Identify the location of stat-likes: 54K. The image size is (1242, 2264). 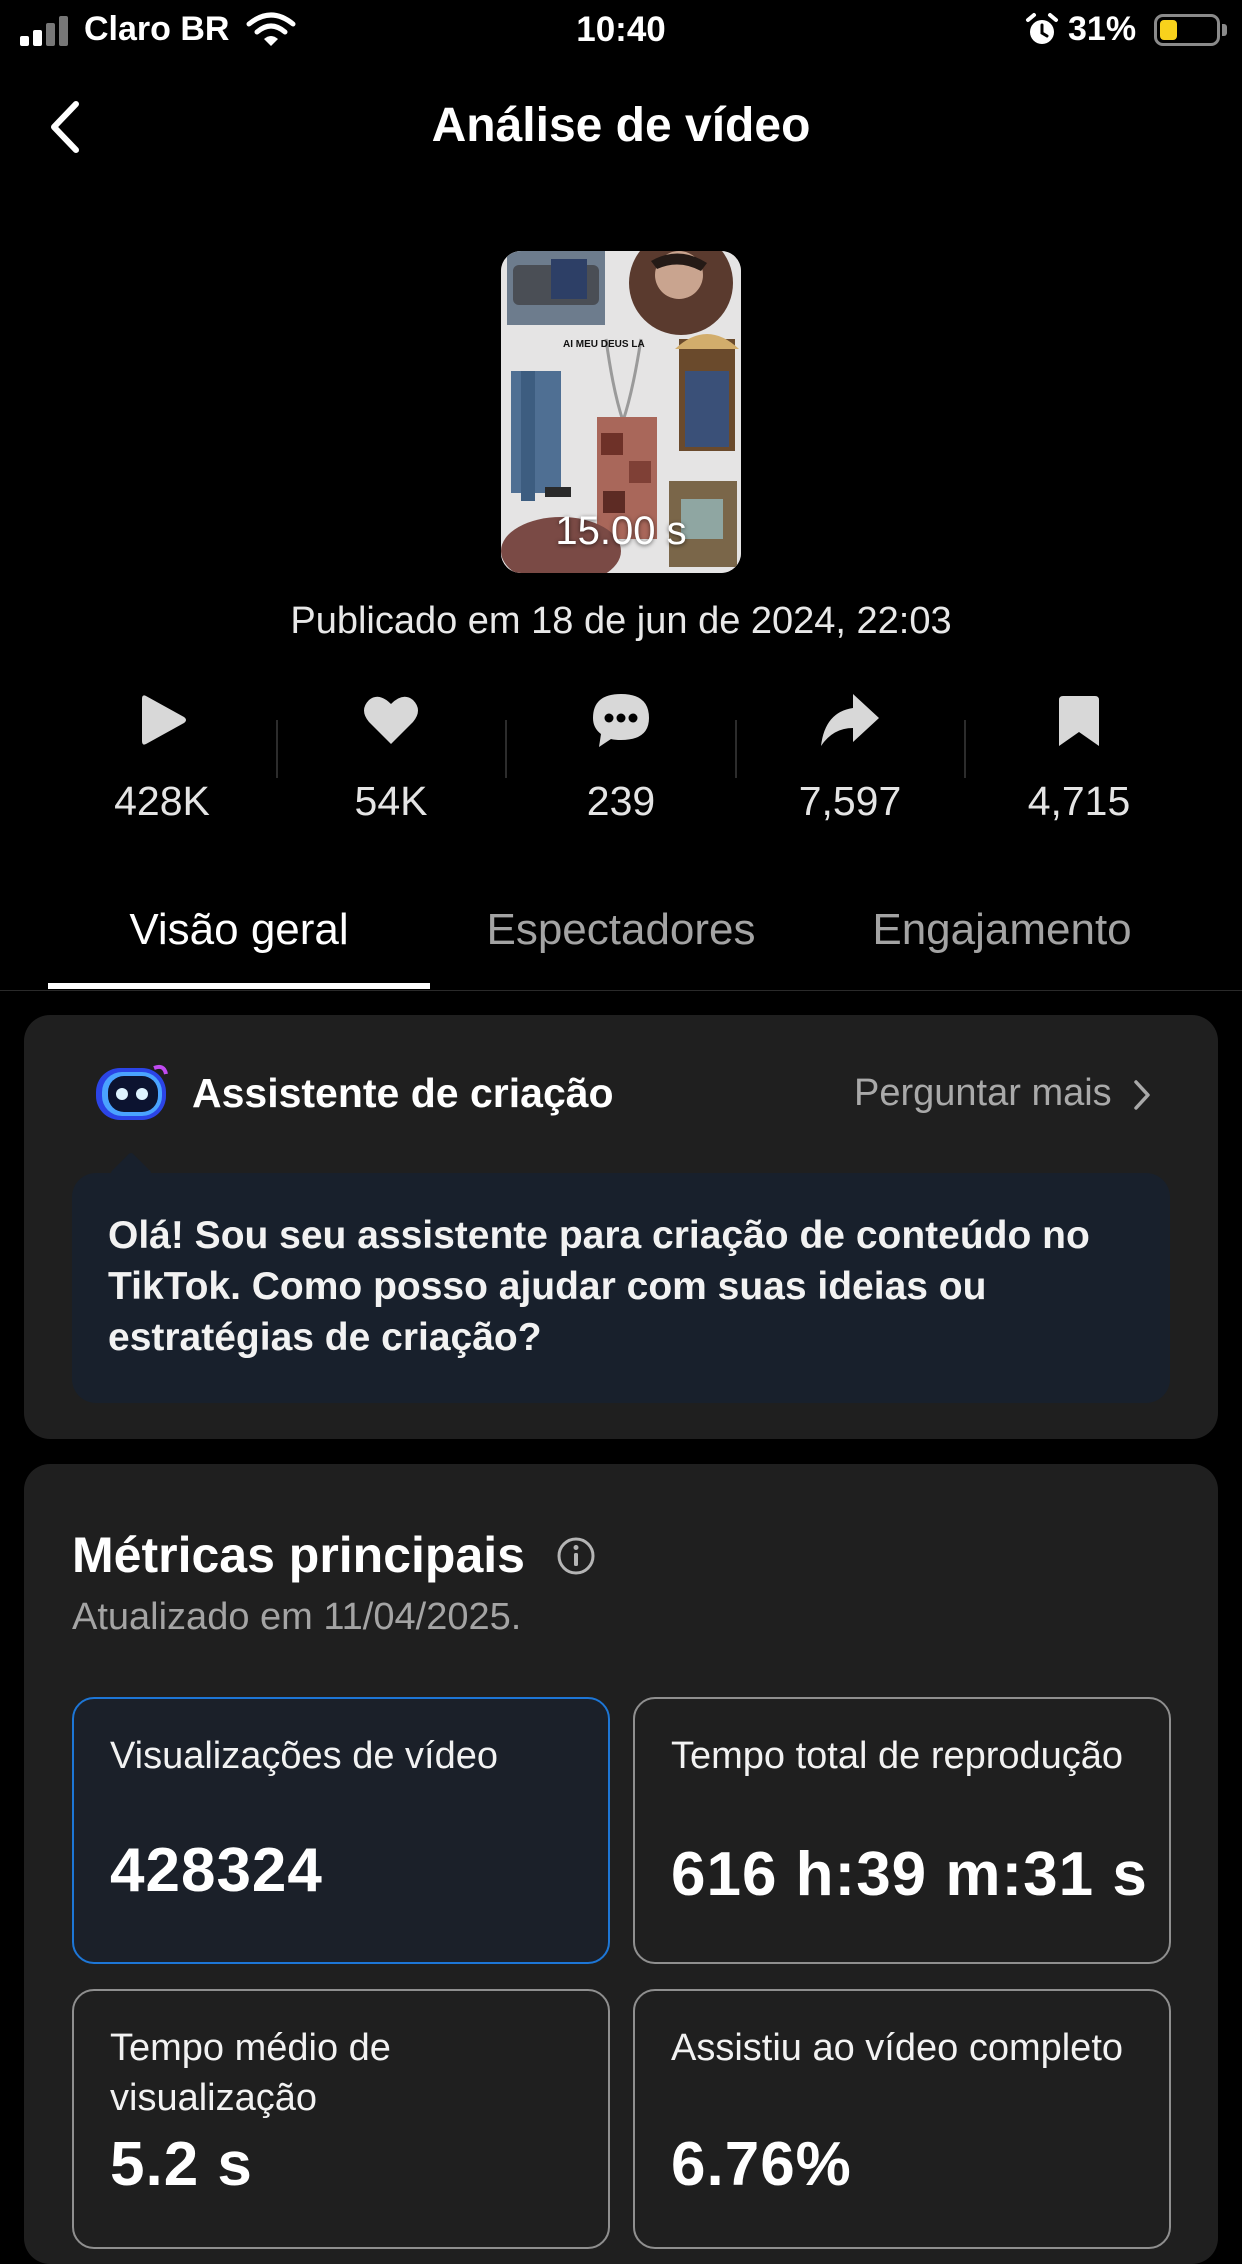
(391, 757).